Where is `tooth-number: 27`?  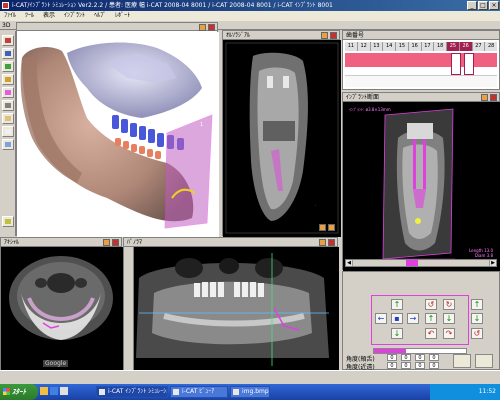
tooth-number: 27 is located at coordinates (479, 46).